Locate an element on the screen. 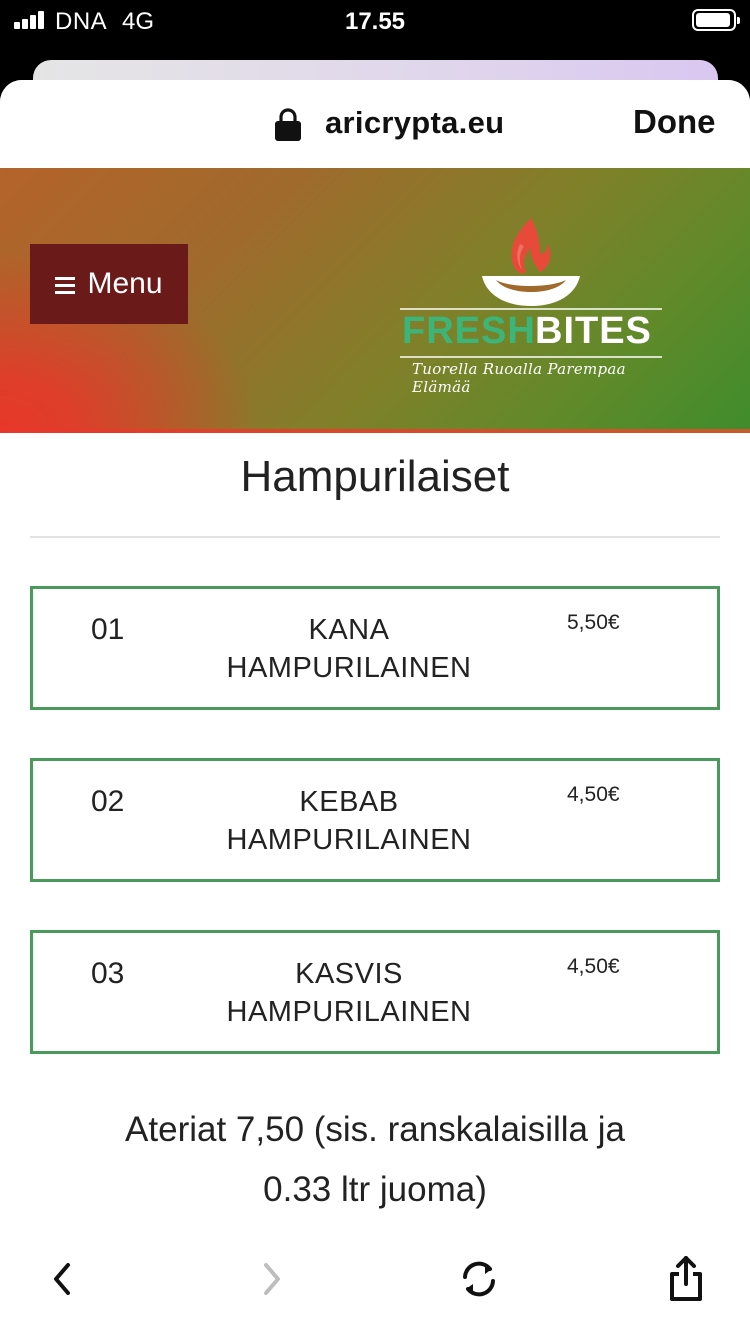 Image resolution: width=750 pixels, height=1334 pixels. chevron-left-icon is located at coordinates (62, 1279).